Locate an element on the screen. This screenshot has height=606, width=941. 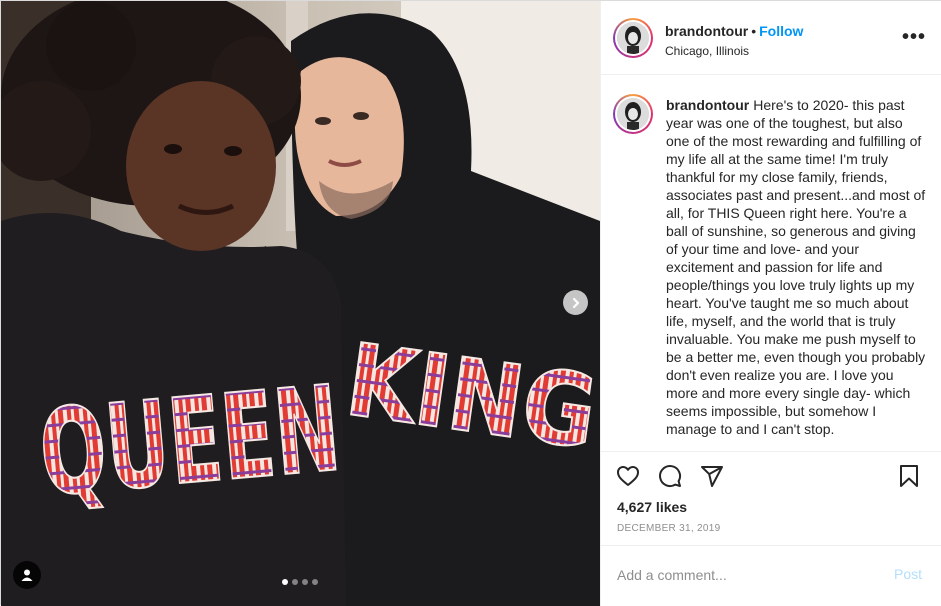
share-button is located at coordinates (712, 476).